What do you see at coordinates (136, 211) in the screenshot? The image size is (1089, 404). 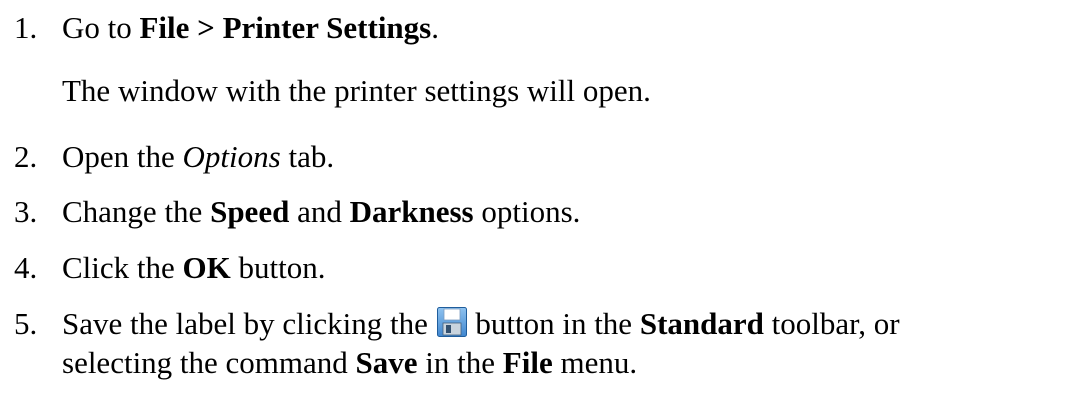 I see `step-text-part: Change the` at bounding box center [136, 211].